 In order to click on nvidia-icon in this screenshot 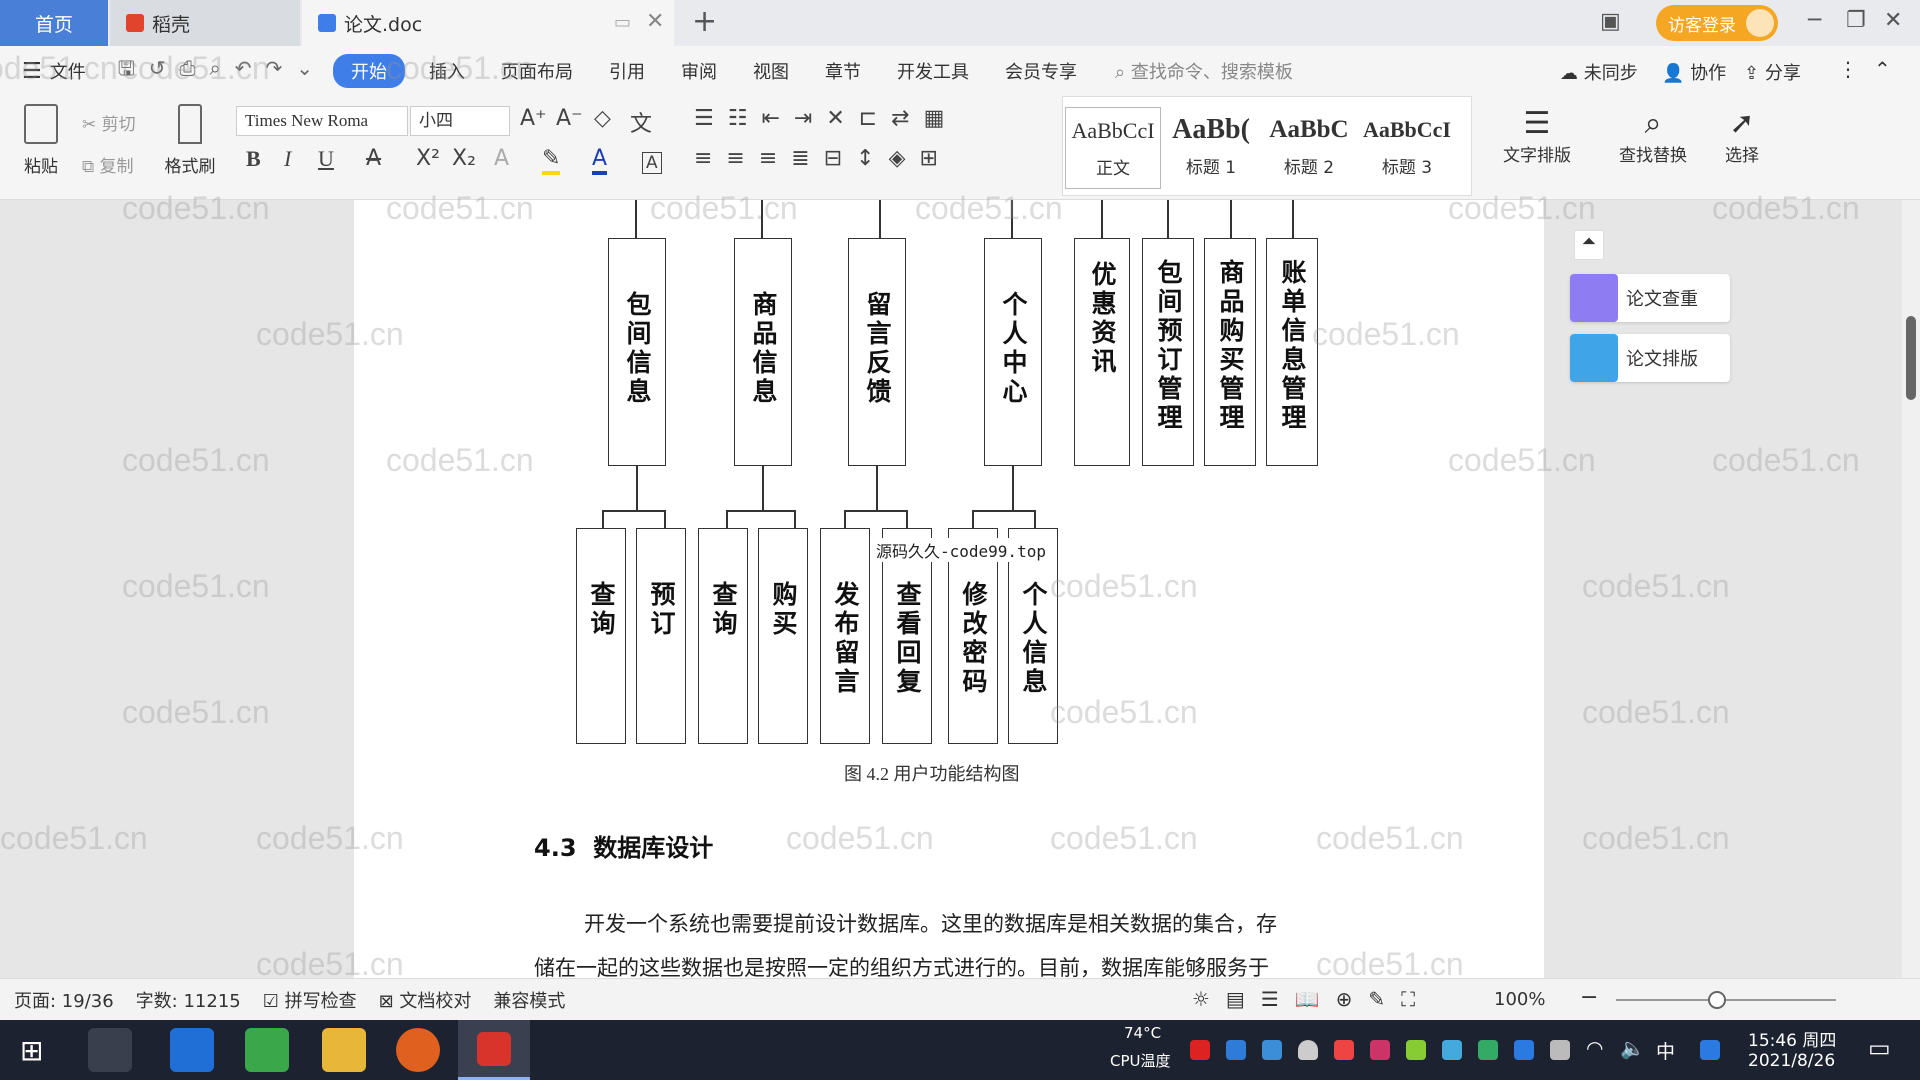, I will do `click(1488, 1050)`.